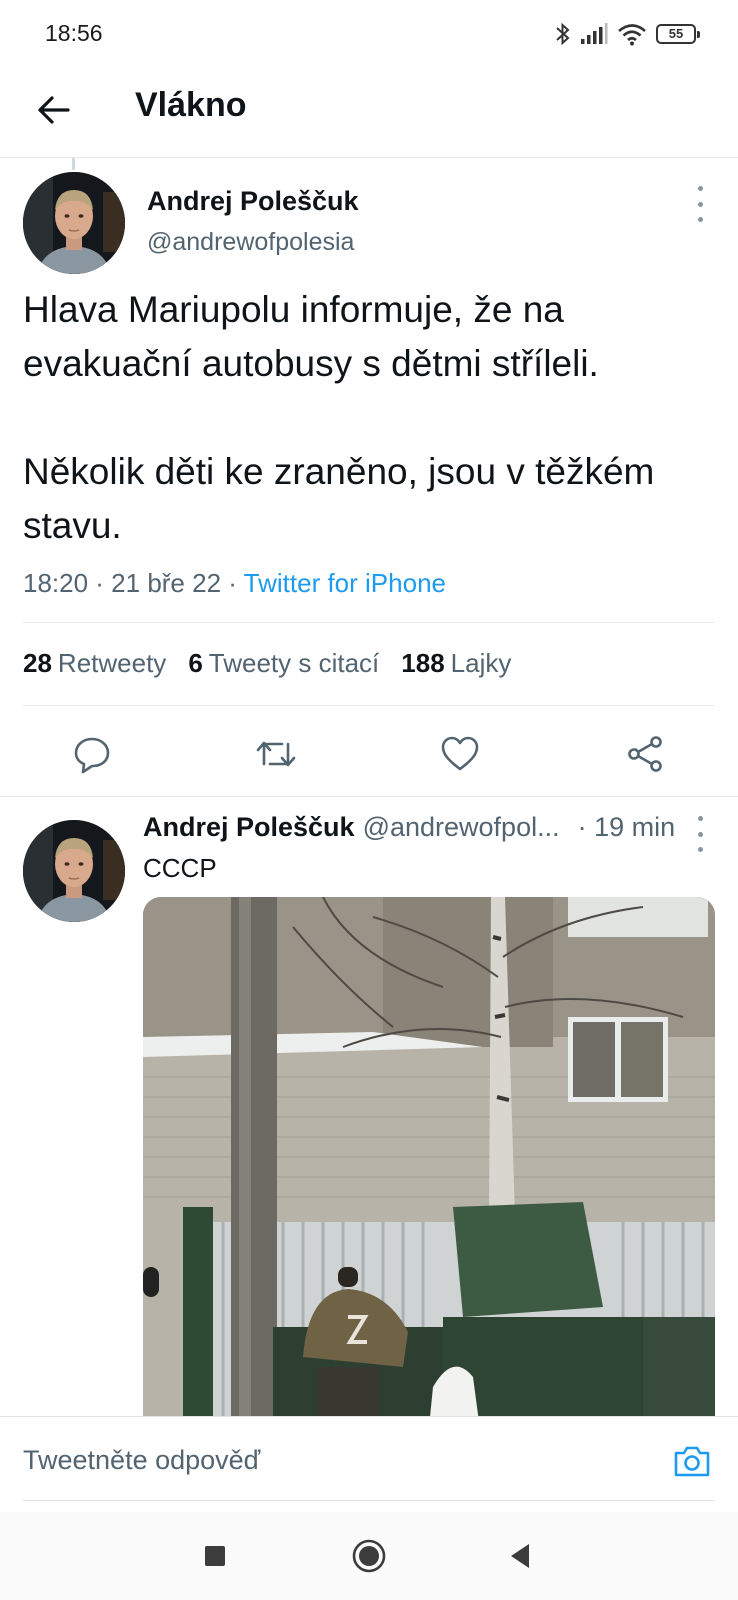  I want to click on back-button, so click(54, 110).